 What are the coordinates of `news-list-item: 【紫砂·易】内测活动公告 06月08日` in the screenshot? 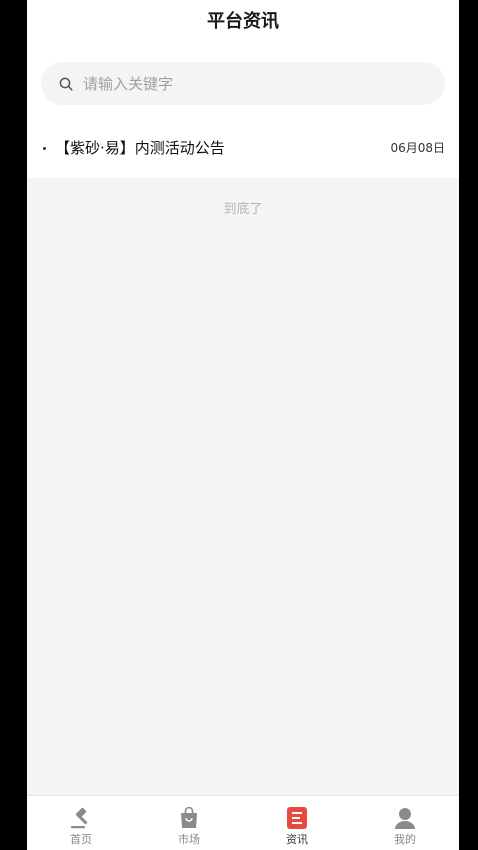 It's located at (243, 148).